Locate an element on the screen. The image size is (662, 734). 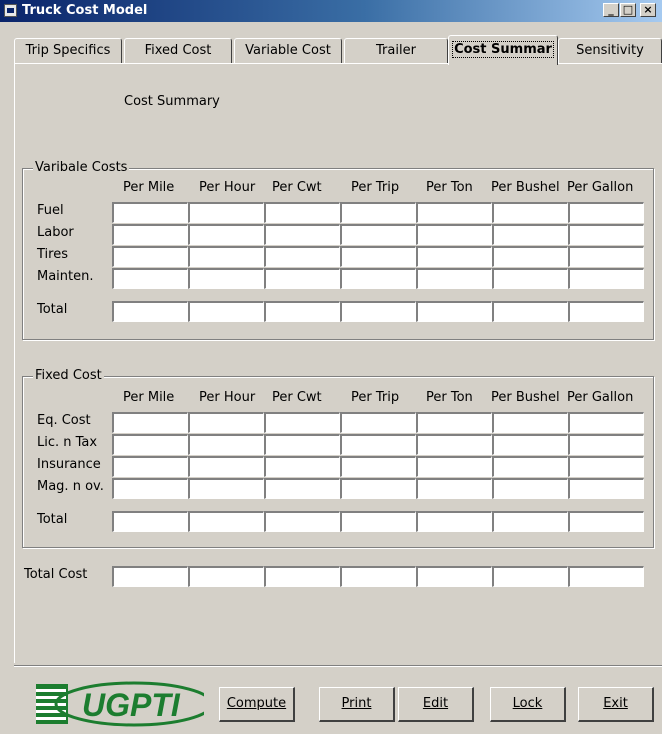
fixed-cell-r0-c1 is located at coordinates (226, 422).